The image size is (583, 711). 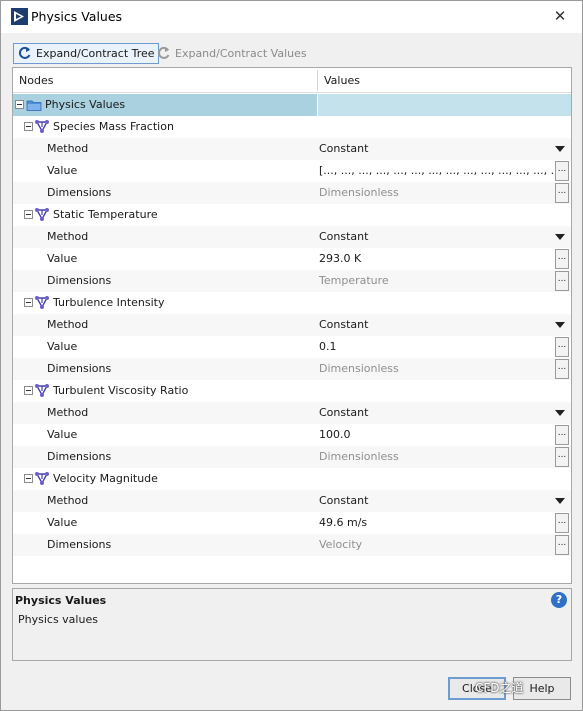 I want to click on value-text: 0.1, so click(x=328, y=346).